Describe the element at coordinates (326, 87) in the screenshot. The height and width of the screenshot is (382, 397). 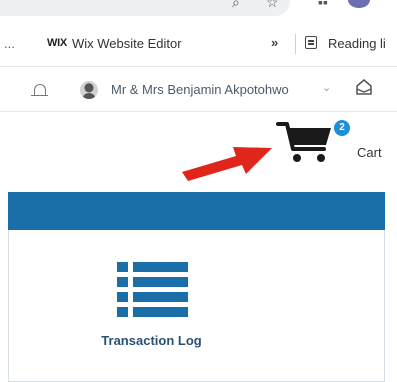
I see `chevron-down-icon: ⌄` at that location.